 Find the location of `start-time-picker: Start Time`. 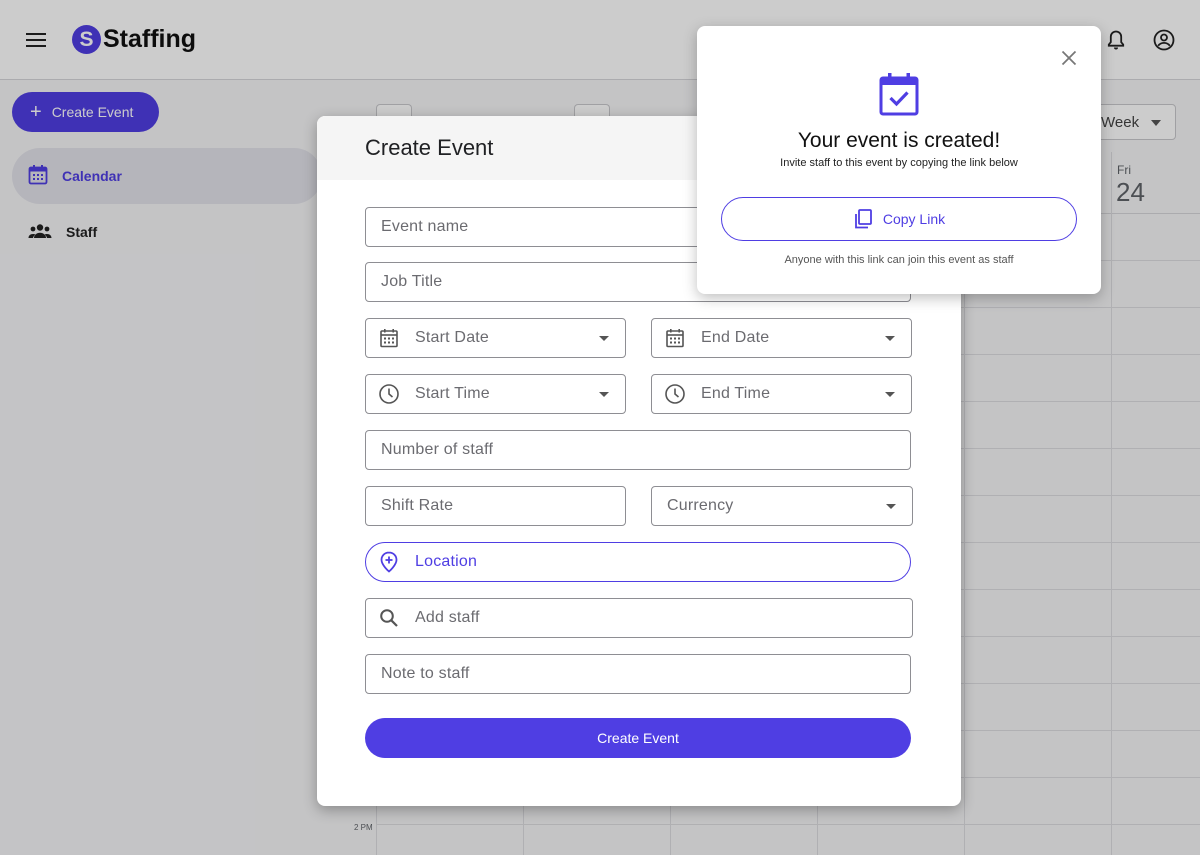

start-time-picker: Start Time is located at coordinates (495, 394).